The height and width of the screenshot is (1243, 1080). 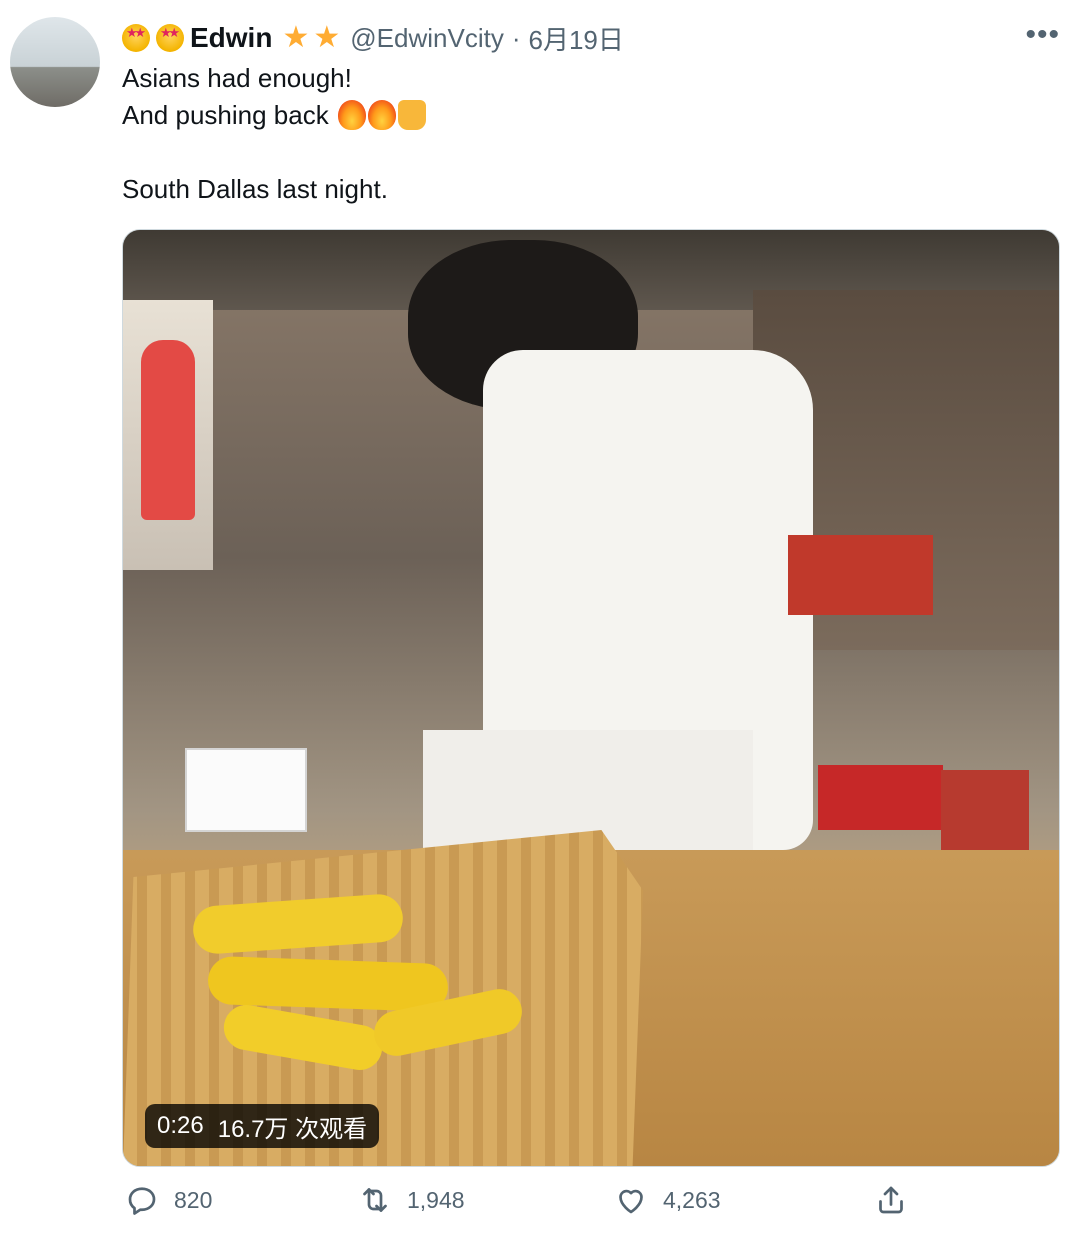 I want to click on video-scene-black-mild-box, so click(x=985, y=811).